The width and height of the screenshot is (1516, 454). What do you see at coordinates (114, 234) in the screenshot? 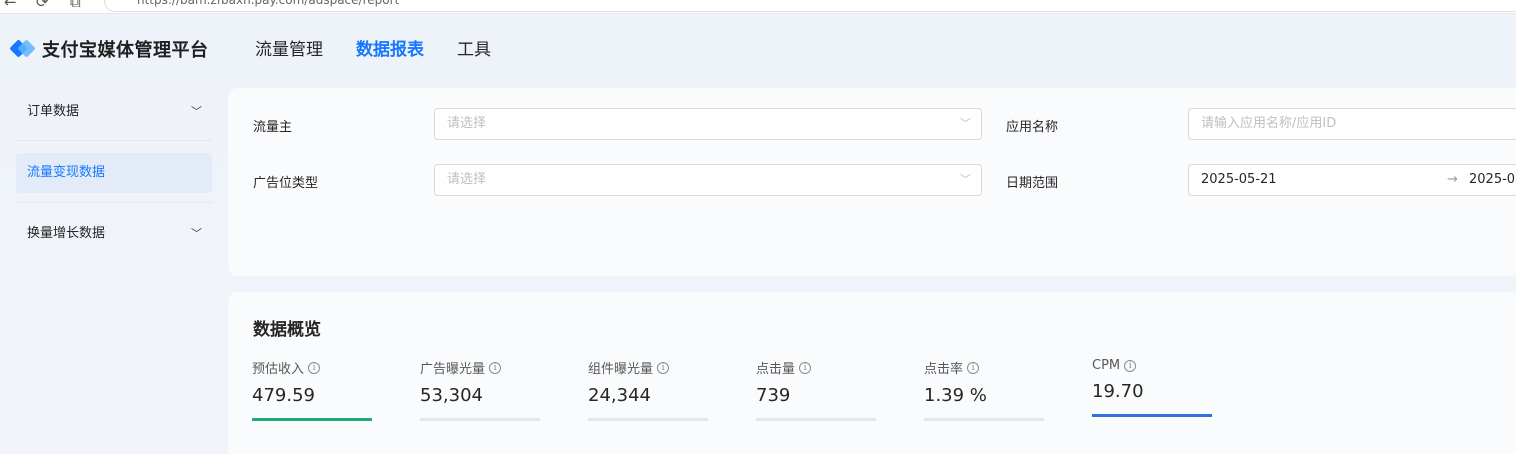
I see `sidebar-item-exchange-growth: 换量增长数据 ﹀` at bounding box center [114, 234].